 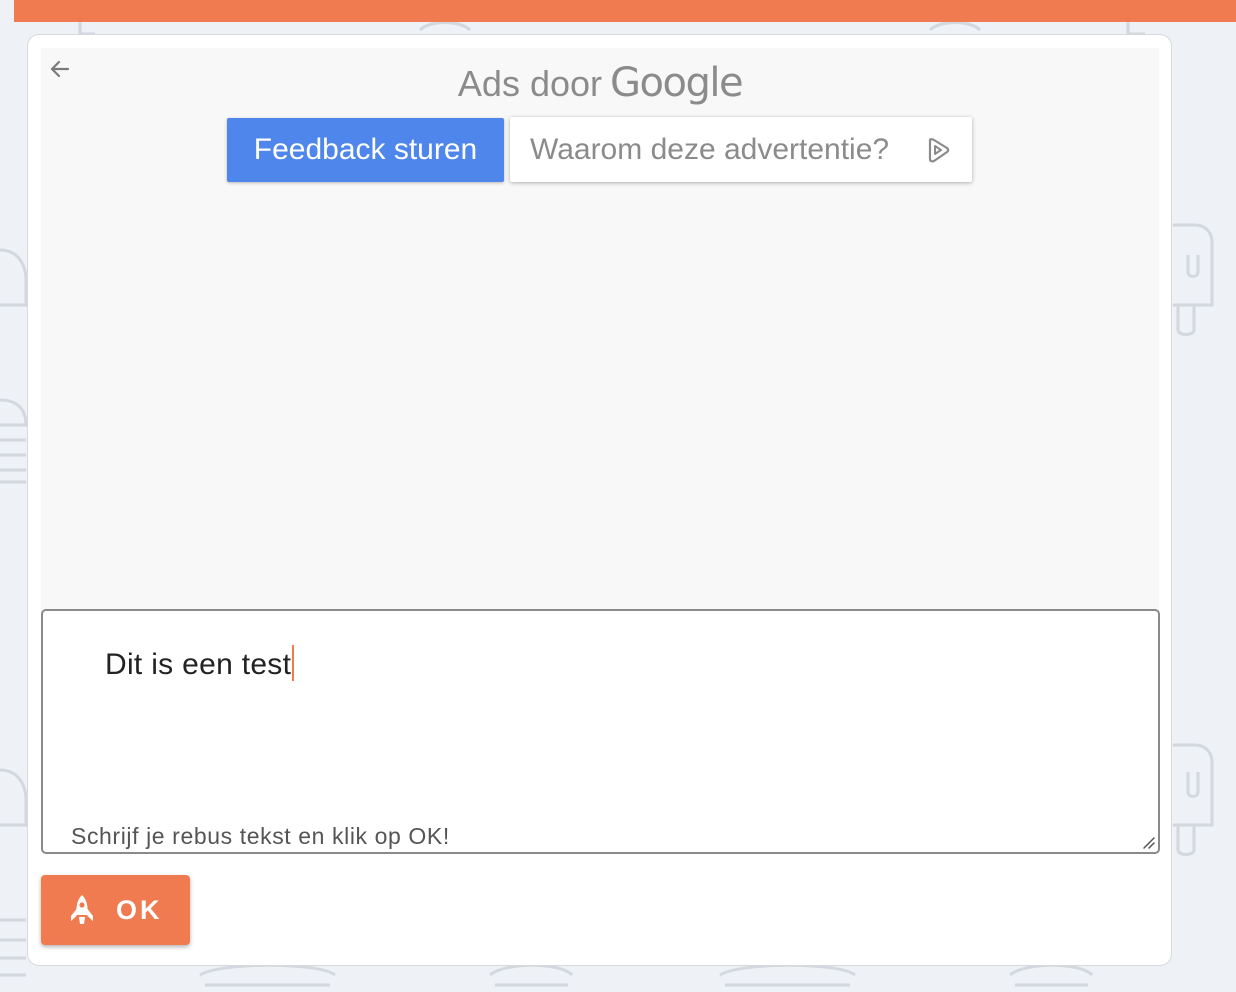 What do you see at coordinates (139, 910) in the screenshot?
I see `ok-button-label: OK` at bounding box center [139, 910].